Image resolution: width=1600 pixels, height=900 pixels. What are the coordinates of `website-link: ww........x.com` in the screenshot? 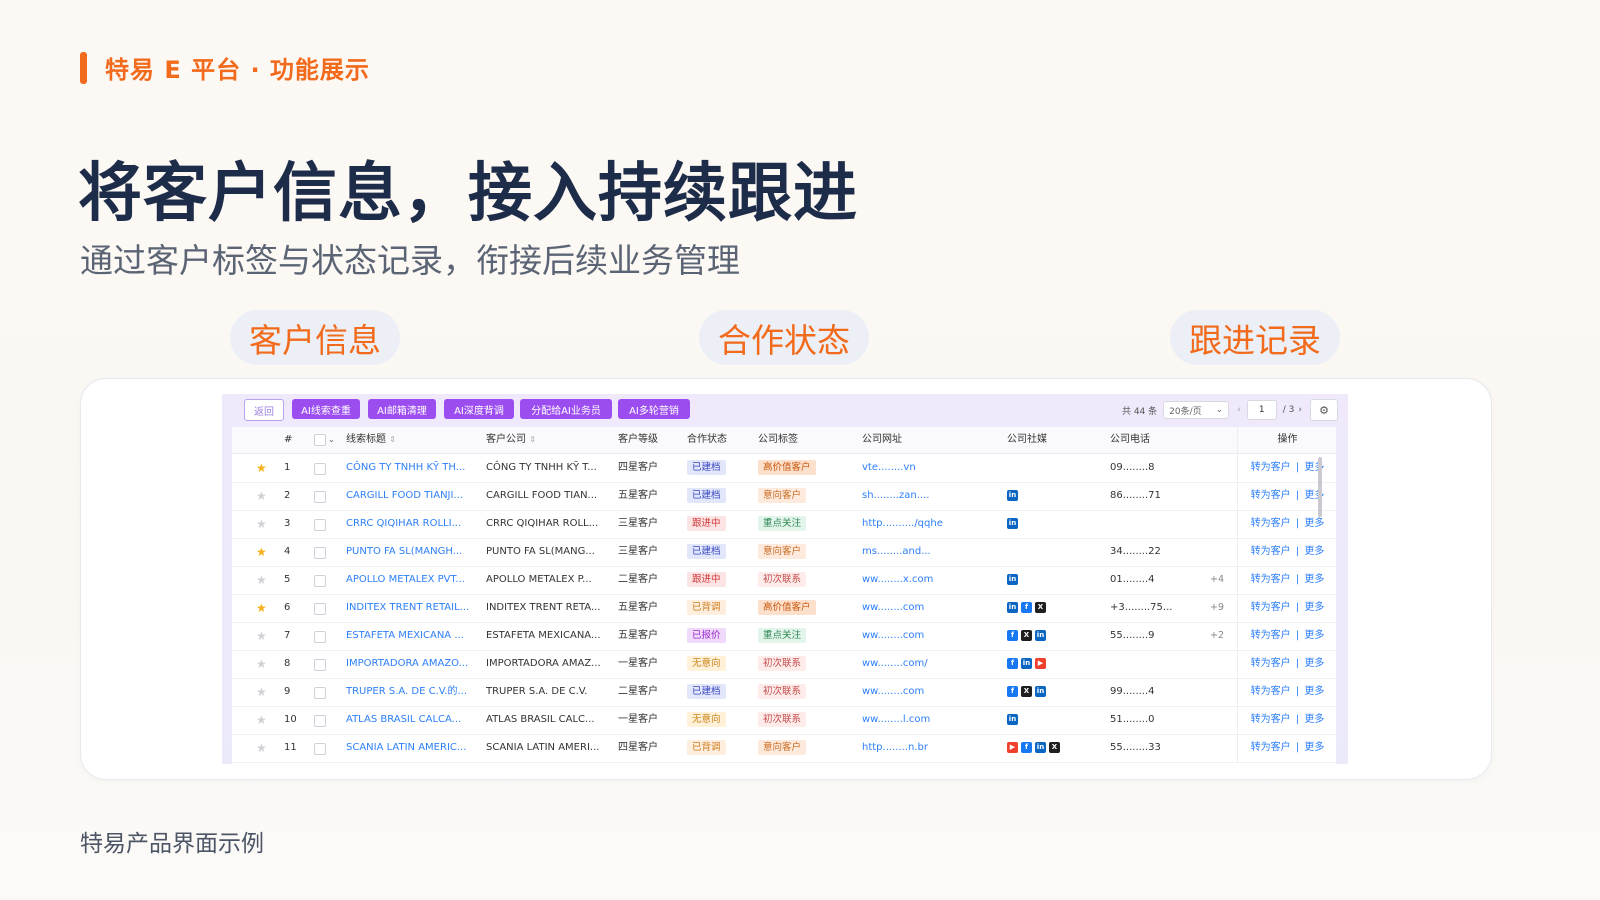 It's located at (929, 580).